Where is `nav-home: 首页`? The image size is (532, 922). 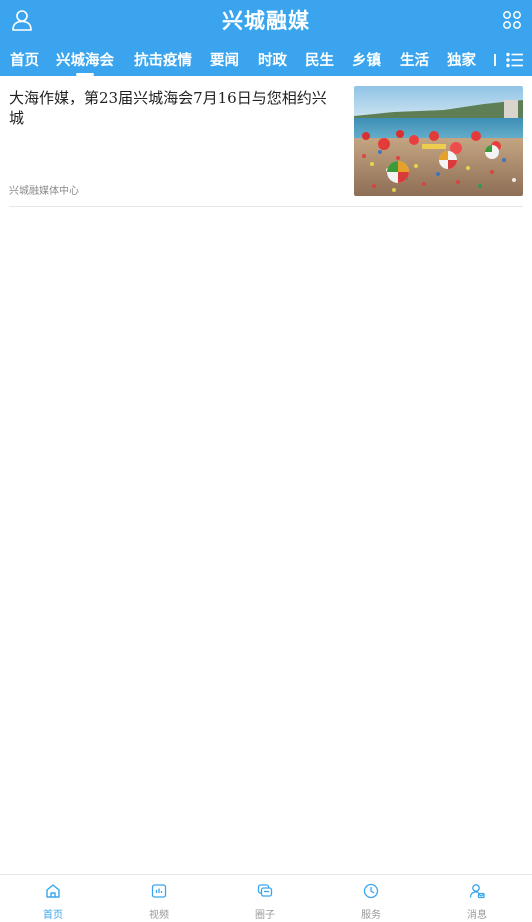
nav-home: 首页 is located at coordinates (53, 898).